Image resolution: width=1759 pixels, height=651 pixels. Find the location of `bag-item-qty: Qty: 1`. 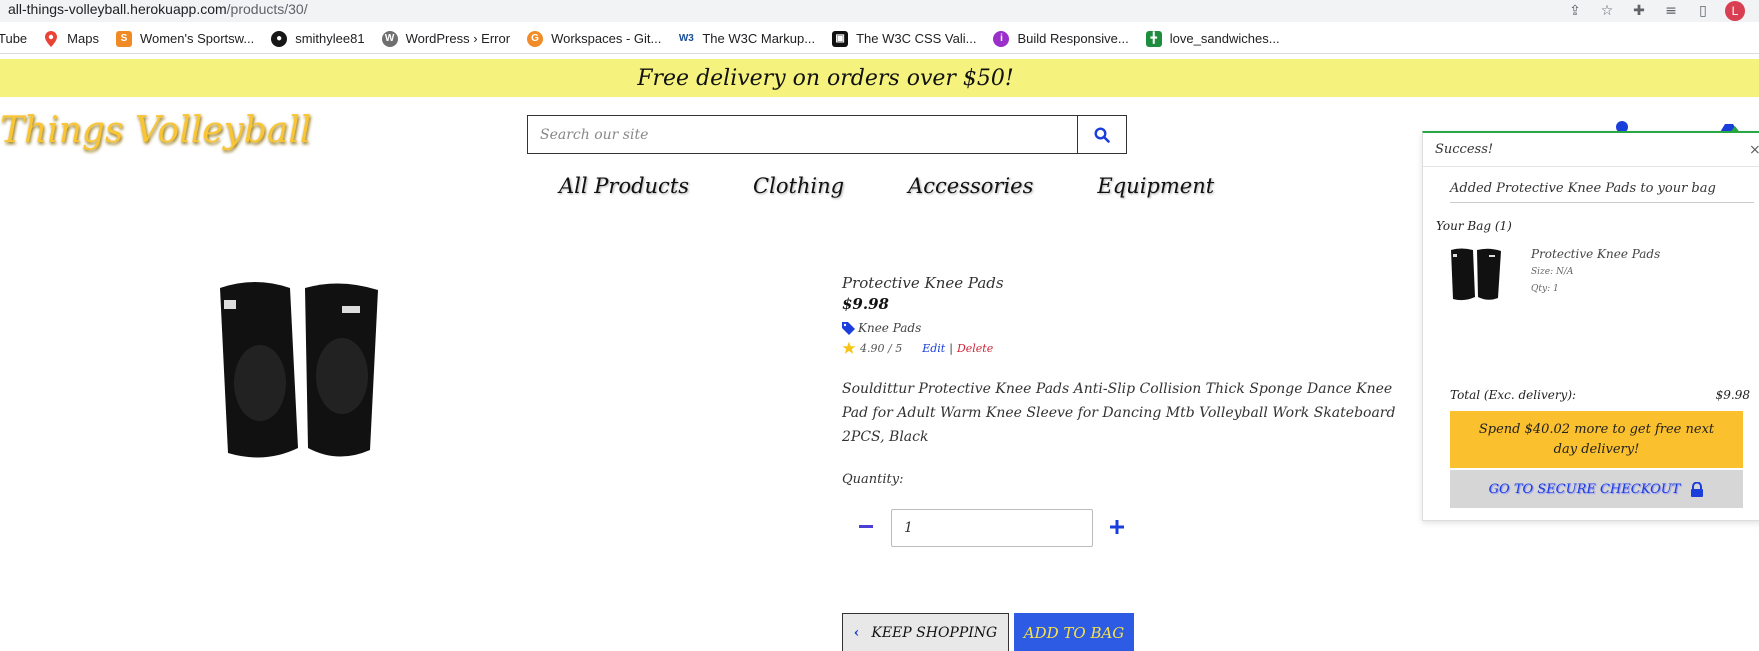

bag-item-qty: Qty: 1 is located at coordinates (1545, 289).